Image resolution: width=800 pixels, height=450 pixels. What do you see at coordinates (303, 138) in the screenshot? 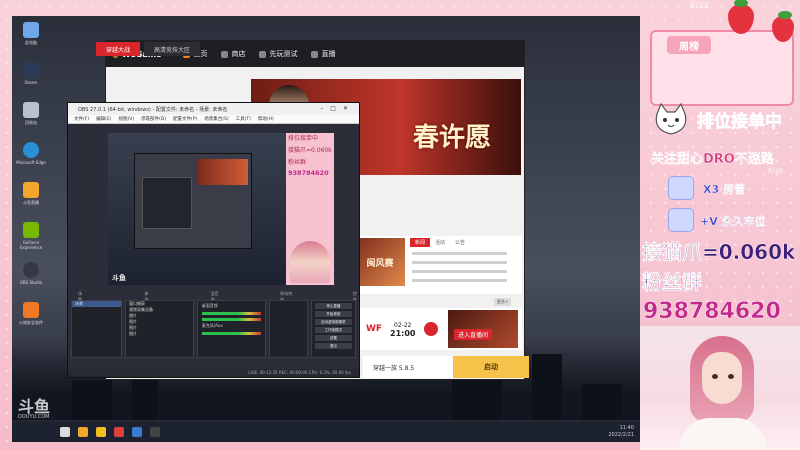
I see `preview-rank: 排位接单中` at bounding box center [303, 138].